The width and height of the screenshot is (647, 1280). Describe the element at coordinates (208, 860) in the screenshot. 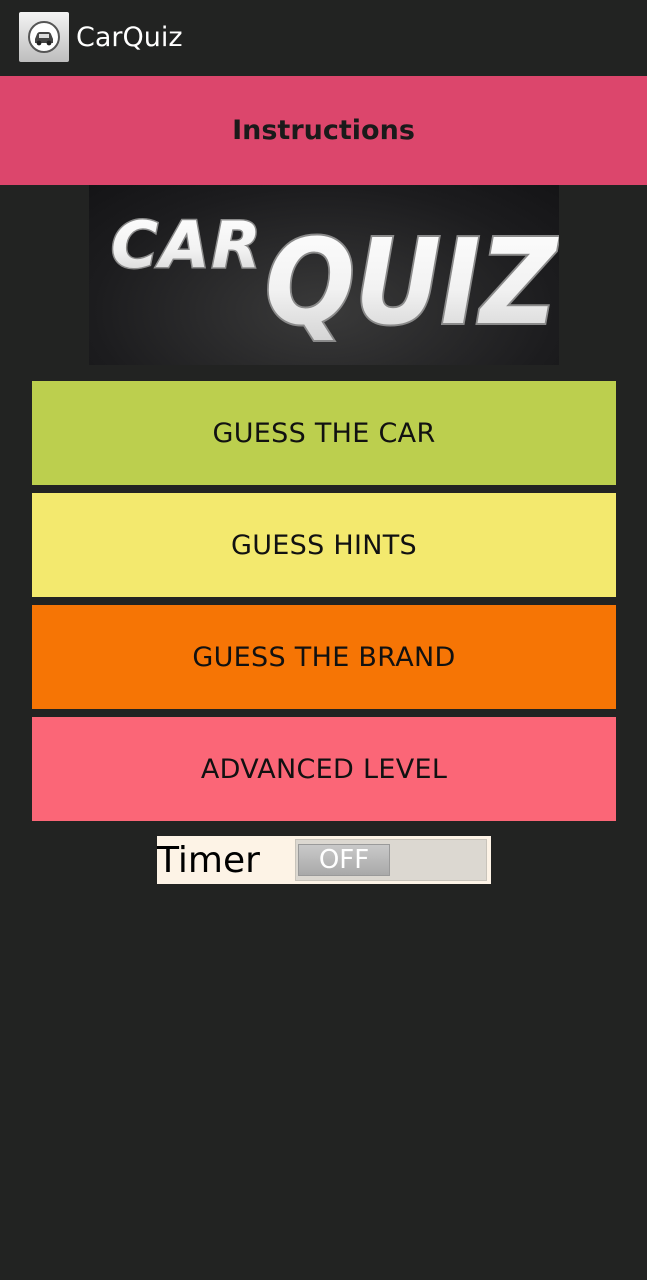

I see `timer-label: Timer` at that location.